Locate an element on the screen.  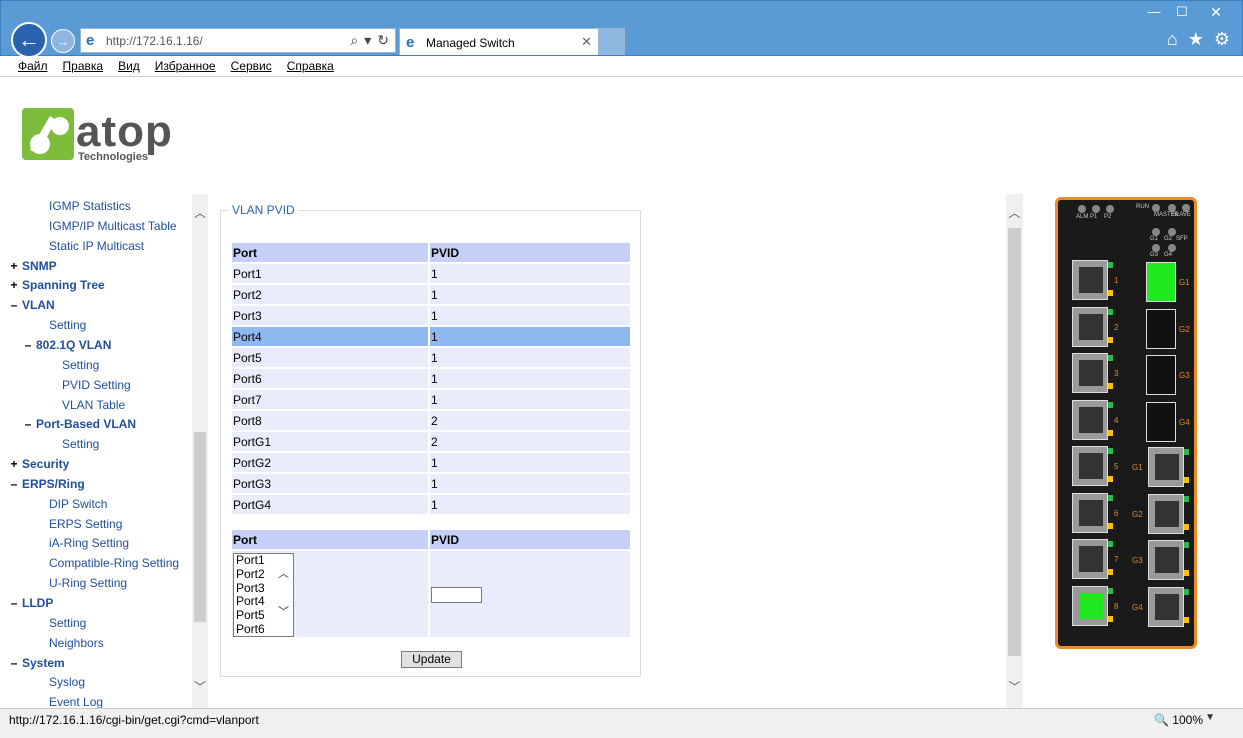
minimize-icon: — is located at coordinates (1154, 12).